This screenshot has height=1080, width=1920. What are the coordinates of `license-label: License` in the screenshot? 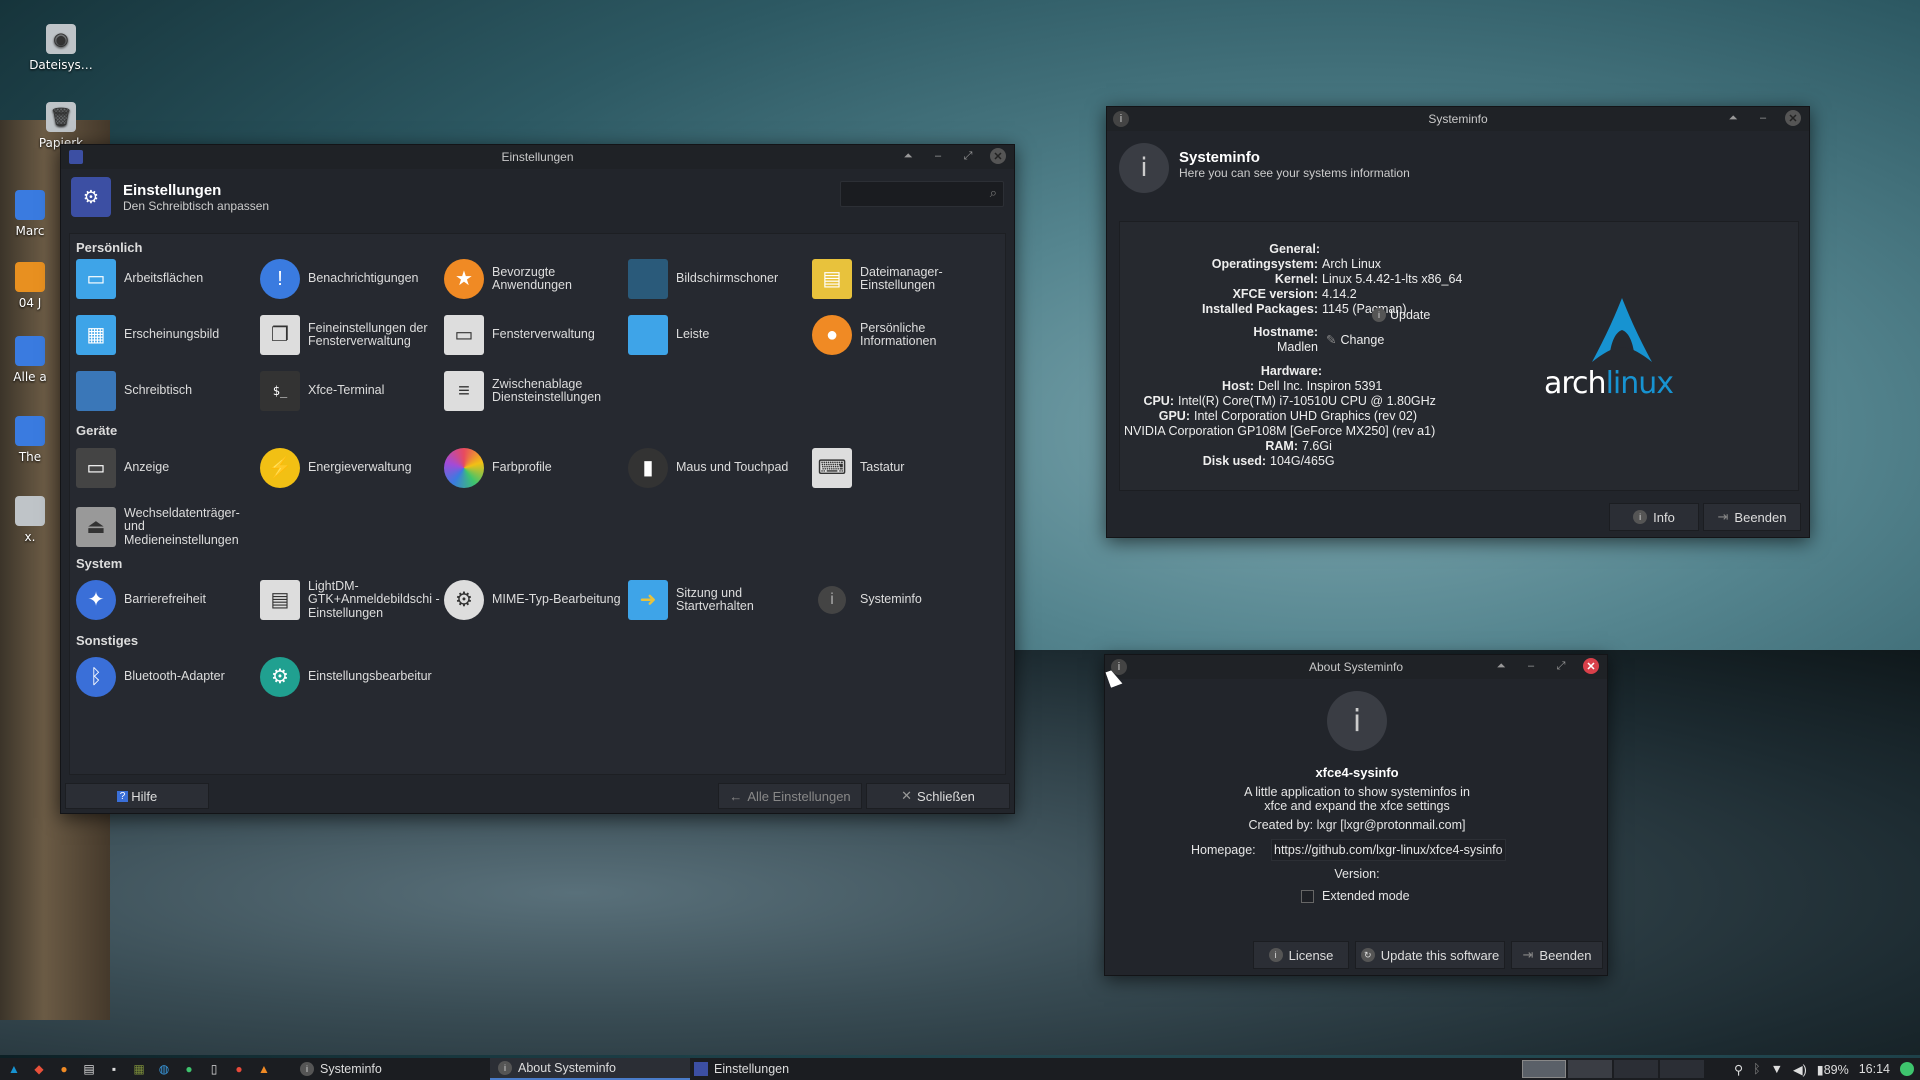 It's located at (1311, 955).